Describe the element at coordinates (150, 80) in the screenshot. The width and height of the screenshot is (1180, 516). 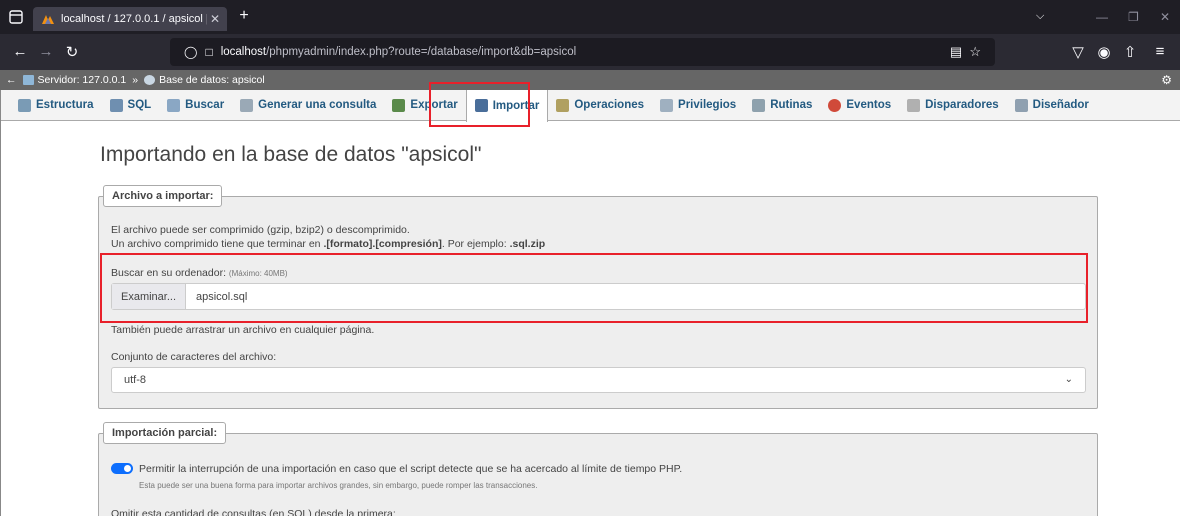
I see `database-icon` at that location.